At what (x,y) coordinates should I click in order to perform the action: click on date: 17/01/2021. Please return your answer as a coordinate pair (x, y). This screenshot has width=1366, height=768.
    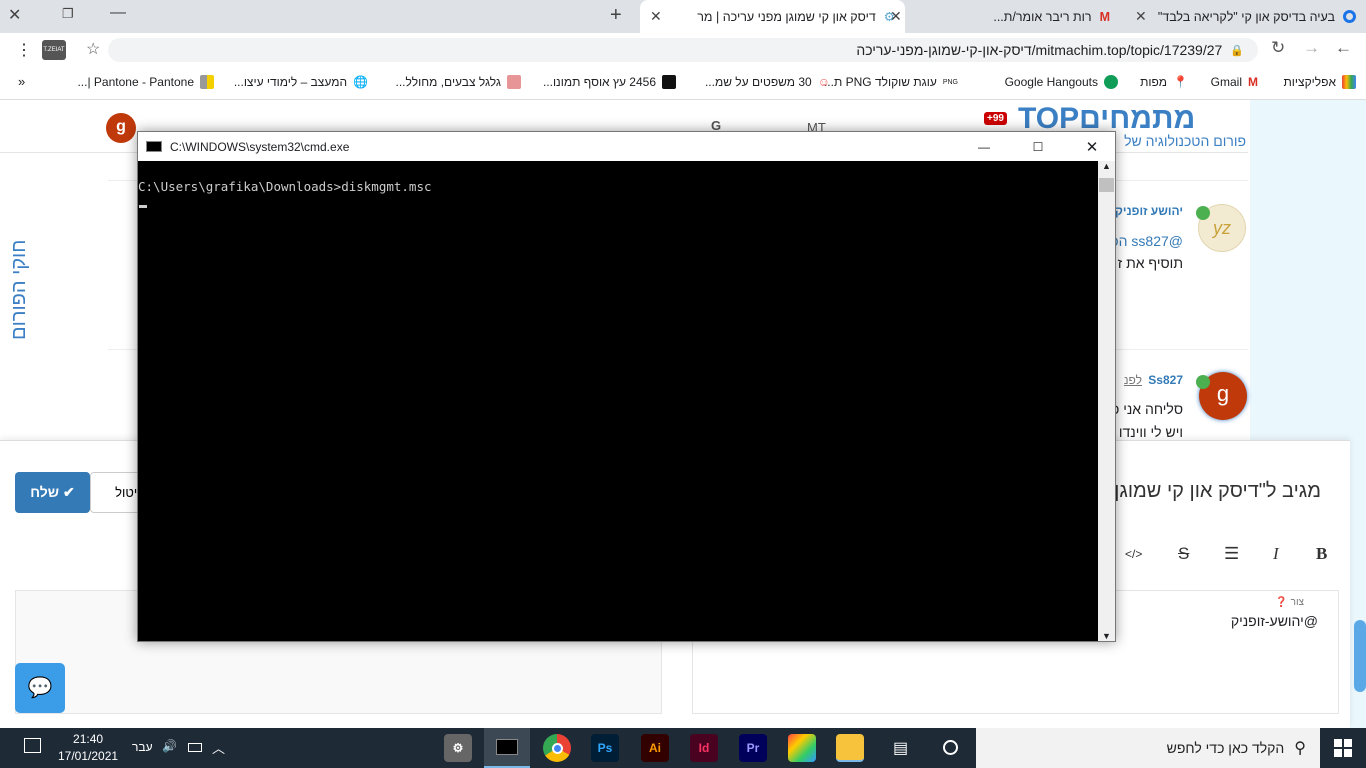
    Looking at the image, I should click on (88, 756).